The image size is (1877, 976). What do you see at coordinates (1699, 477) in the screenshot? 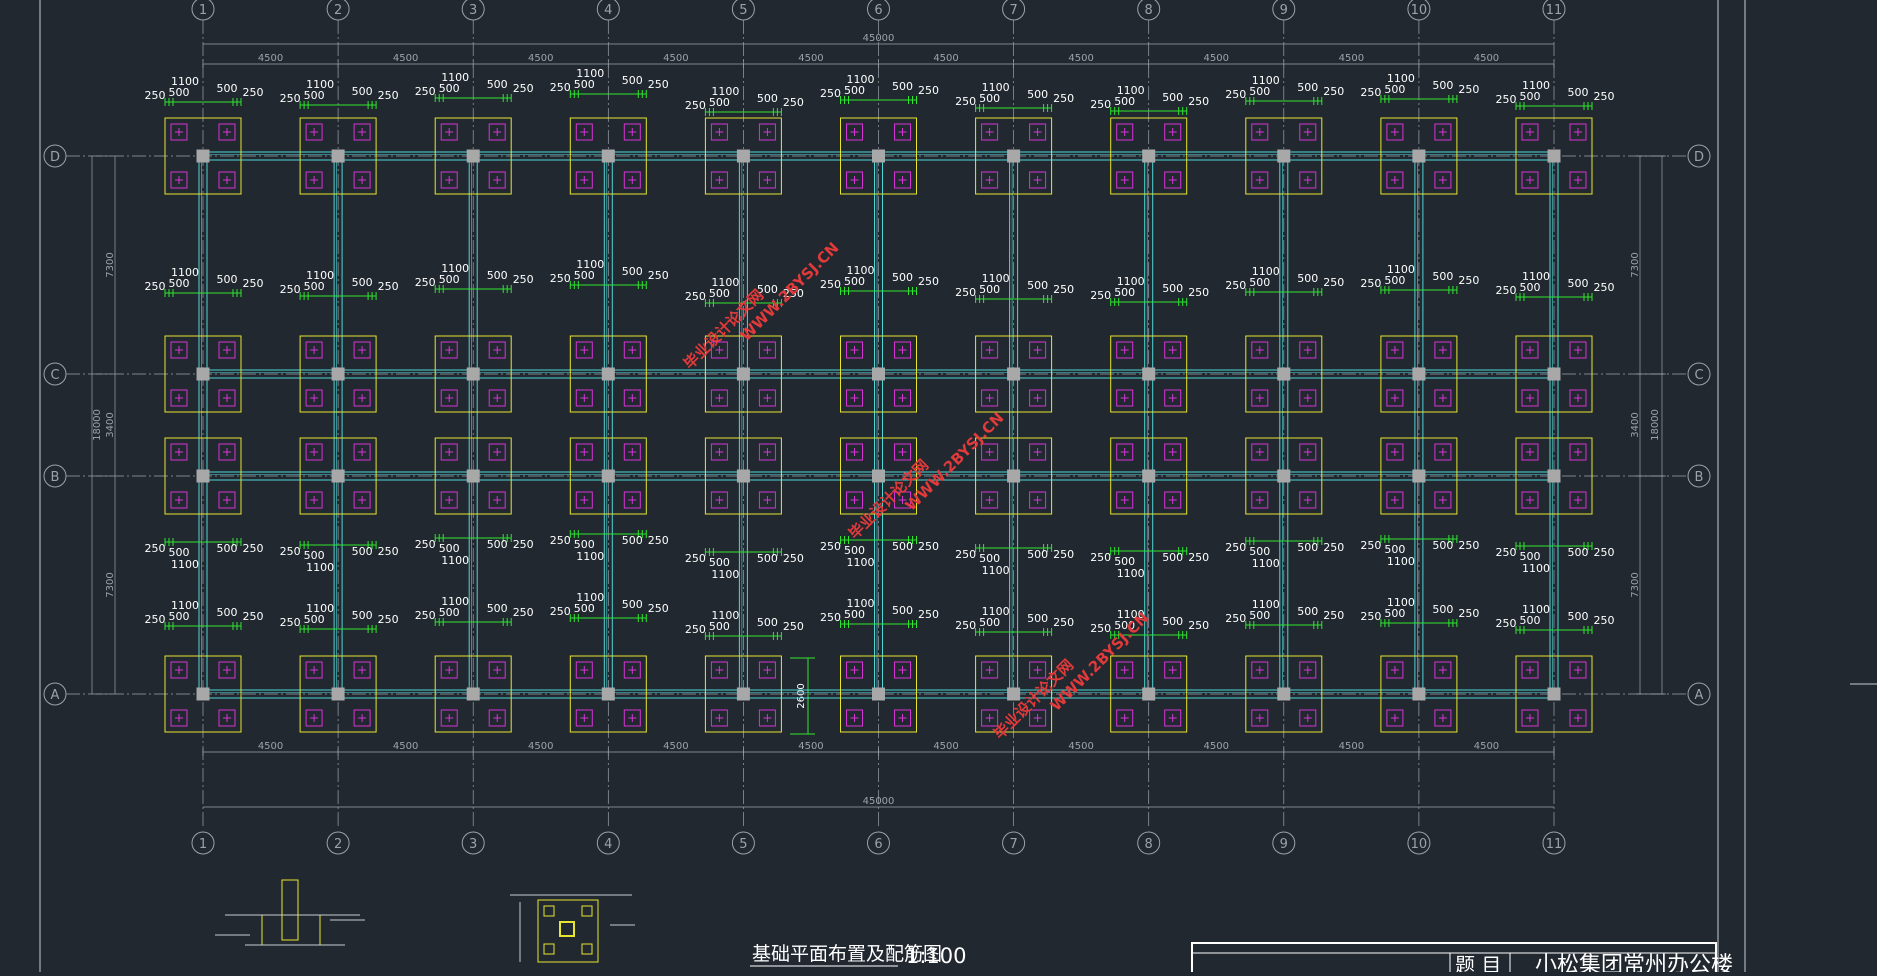
I see `axis-bubble-label: B` at bounding box center [1699, 477].